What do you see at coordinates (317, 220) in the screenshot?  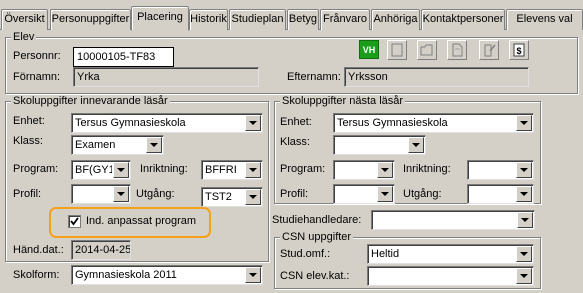 I see `studiehandledare-label: Studiehandledare:` at bounding box center [317, 220].